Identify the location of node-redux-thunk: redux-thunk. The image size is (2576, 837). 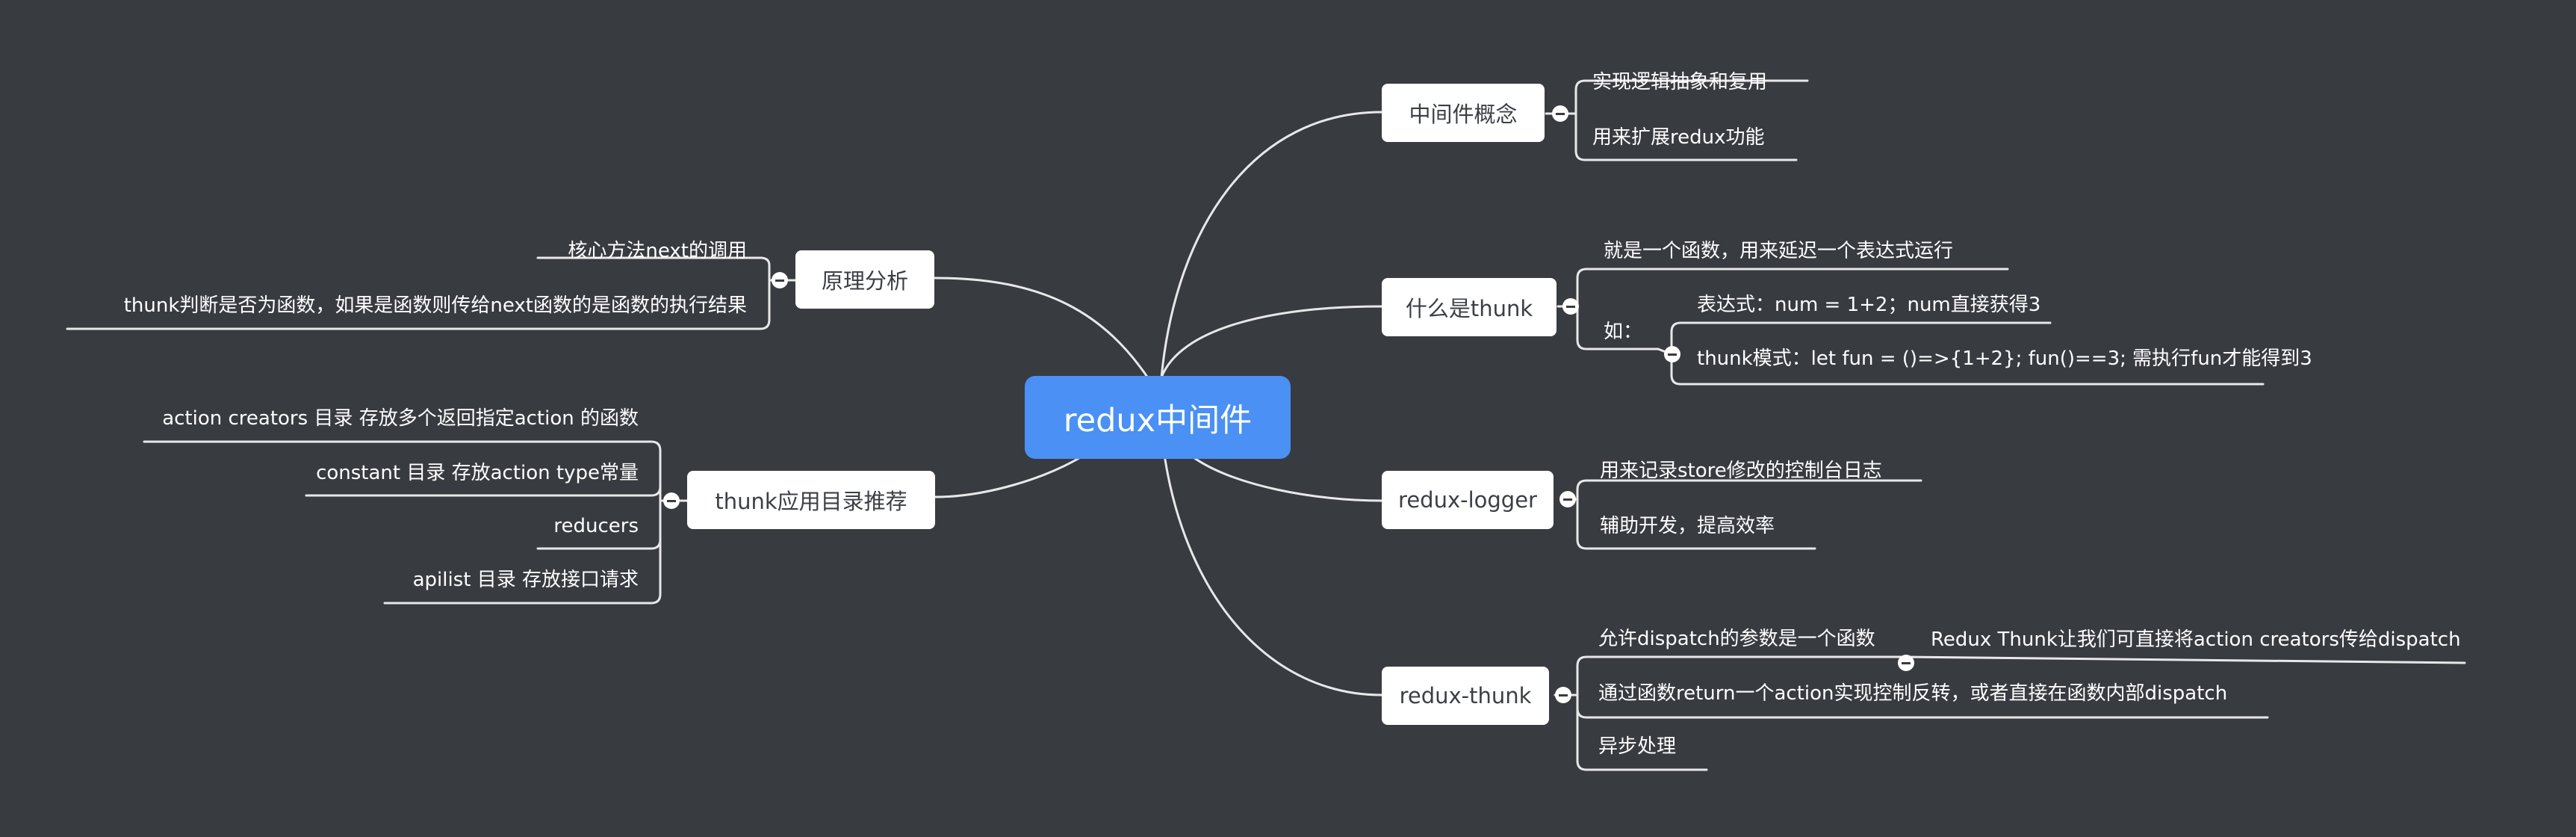
(1465, 696).